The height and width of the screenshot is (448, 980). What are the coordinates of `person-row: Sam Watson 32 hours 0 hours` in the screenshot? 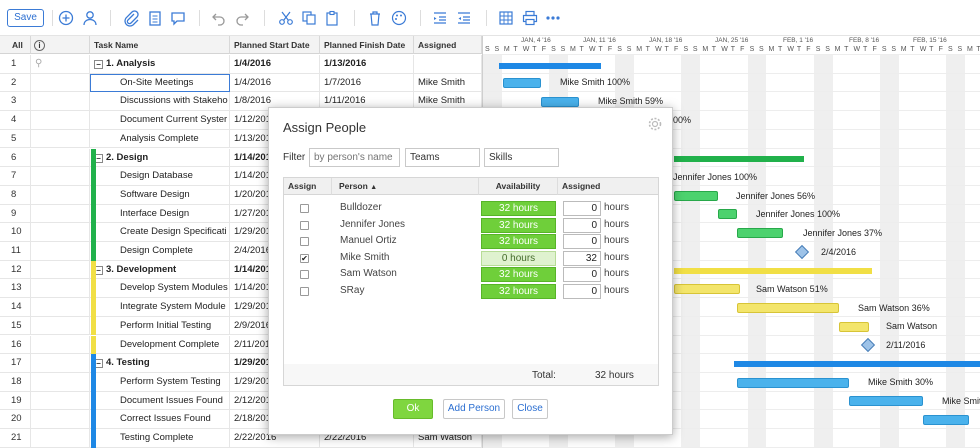 It's located at (471, 274).